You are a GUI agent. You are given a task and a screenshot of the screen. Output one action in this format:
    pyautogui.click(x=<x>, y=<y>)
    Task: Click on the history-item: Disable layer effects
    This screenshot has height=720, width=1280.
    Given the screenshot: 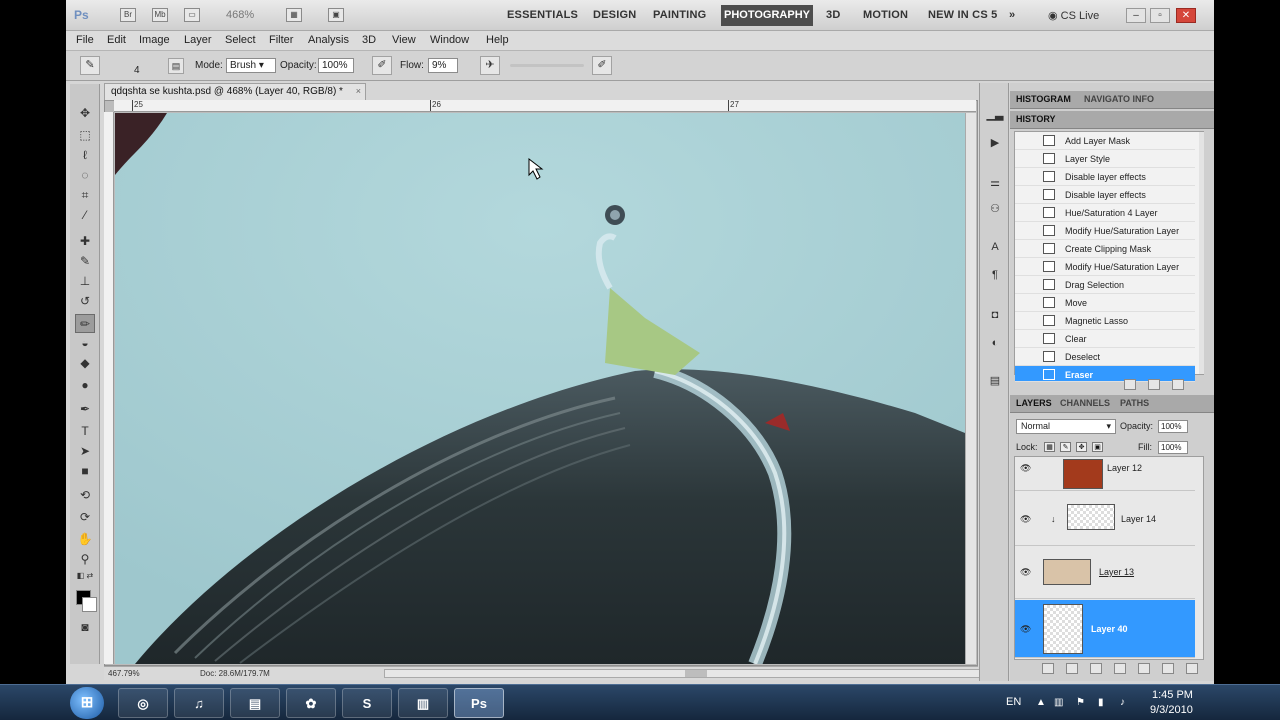 What is the action you would take?
    pyautogui.click(x=1105, y=195)
    